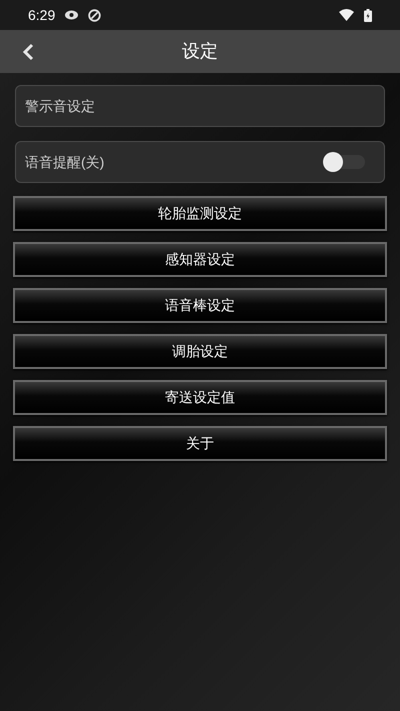 The image size is (400, 711). Describe the element at coordinates (200, 213) in the screenshot. I see `menu-button: 轮胎监测设定` at that location.